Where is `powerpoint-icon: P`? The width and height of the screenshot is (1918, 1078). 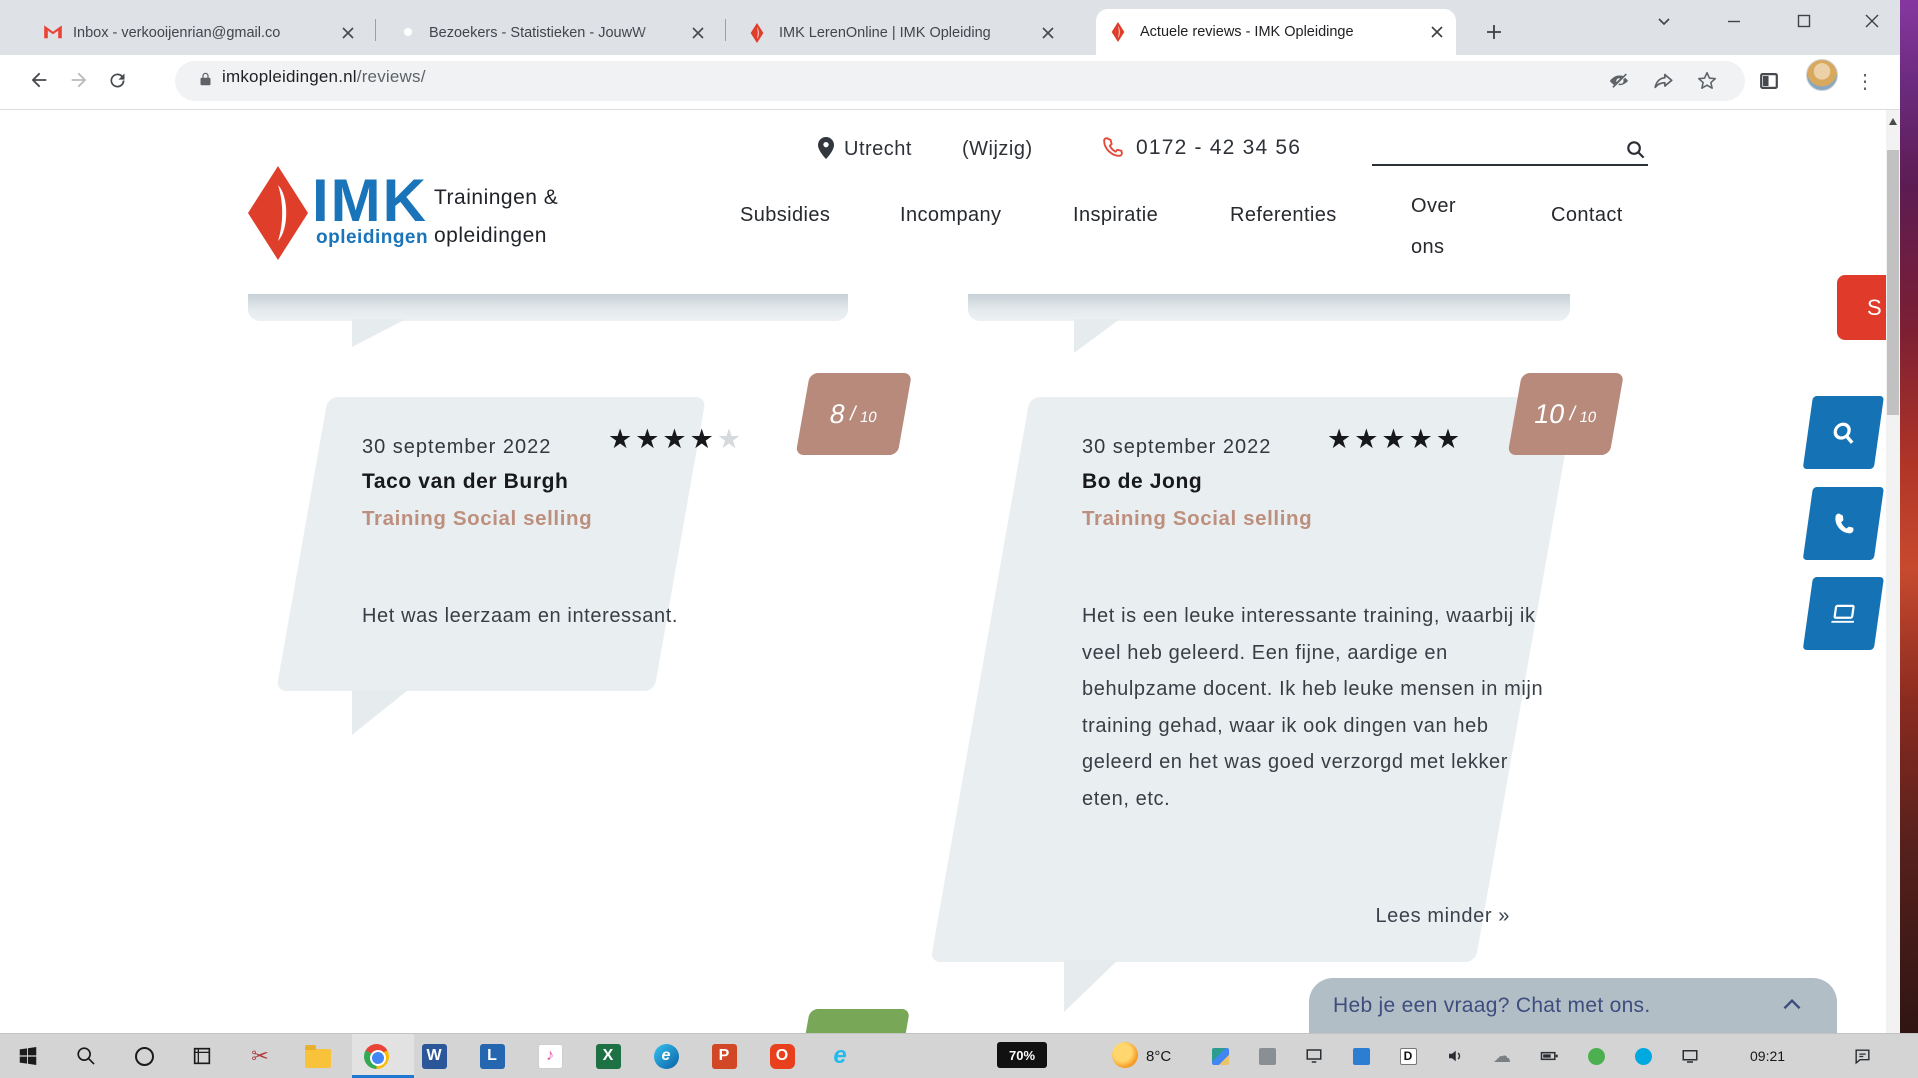
powerpoint-icon: P is located at coordinates (724, 1056).